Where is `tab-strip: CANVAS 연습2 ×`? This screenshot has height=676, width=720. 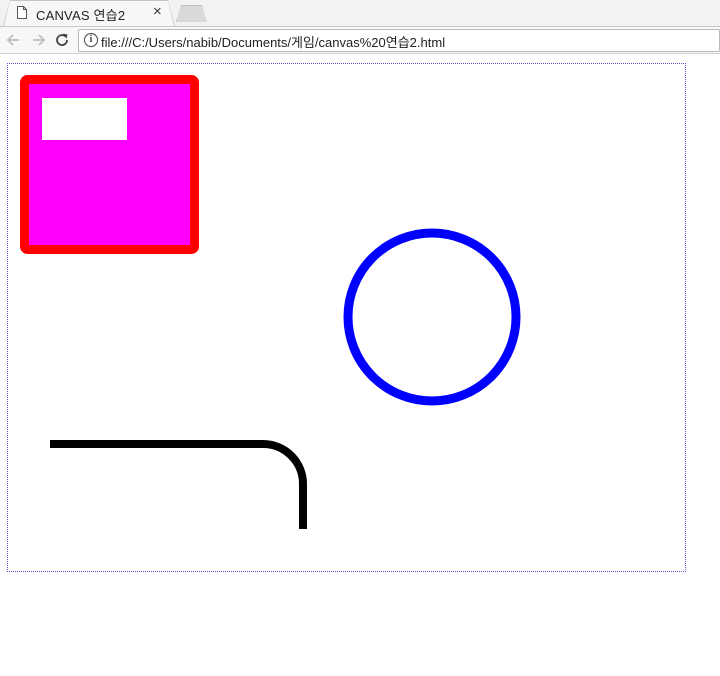 tab-strip: CANVAS 연습2 × is located at coordinates (360, 13).